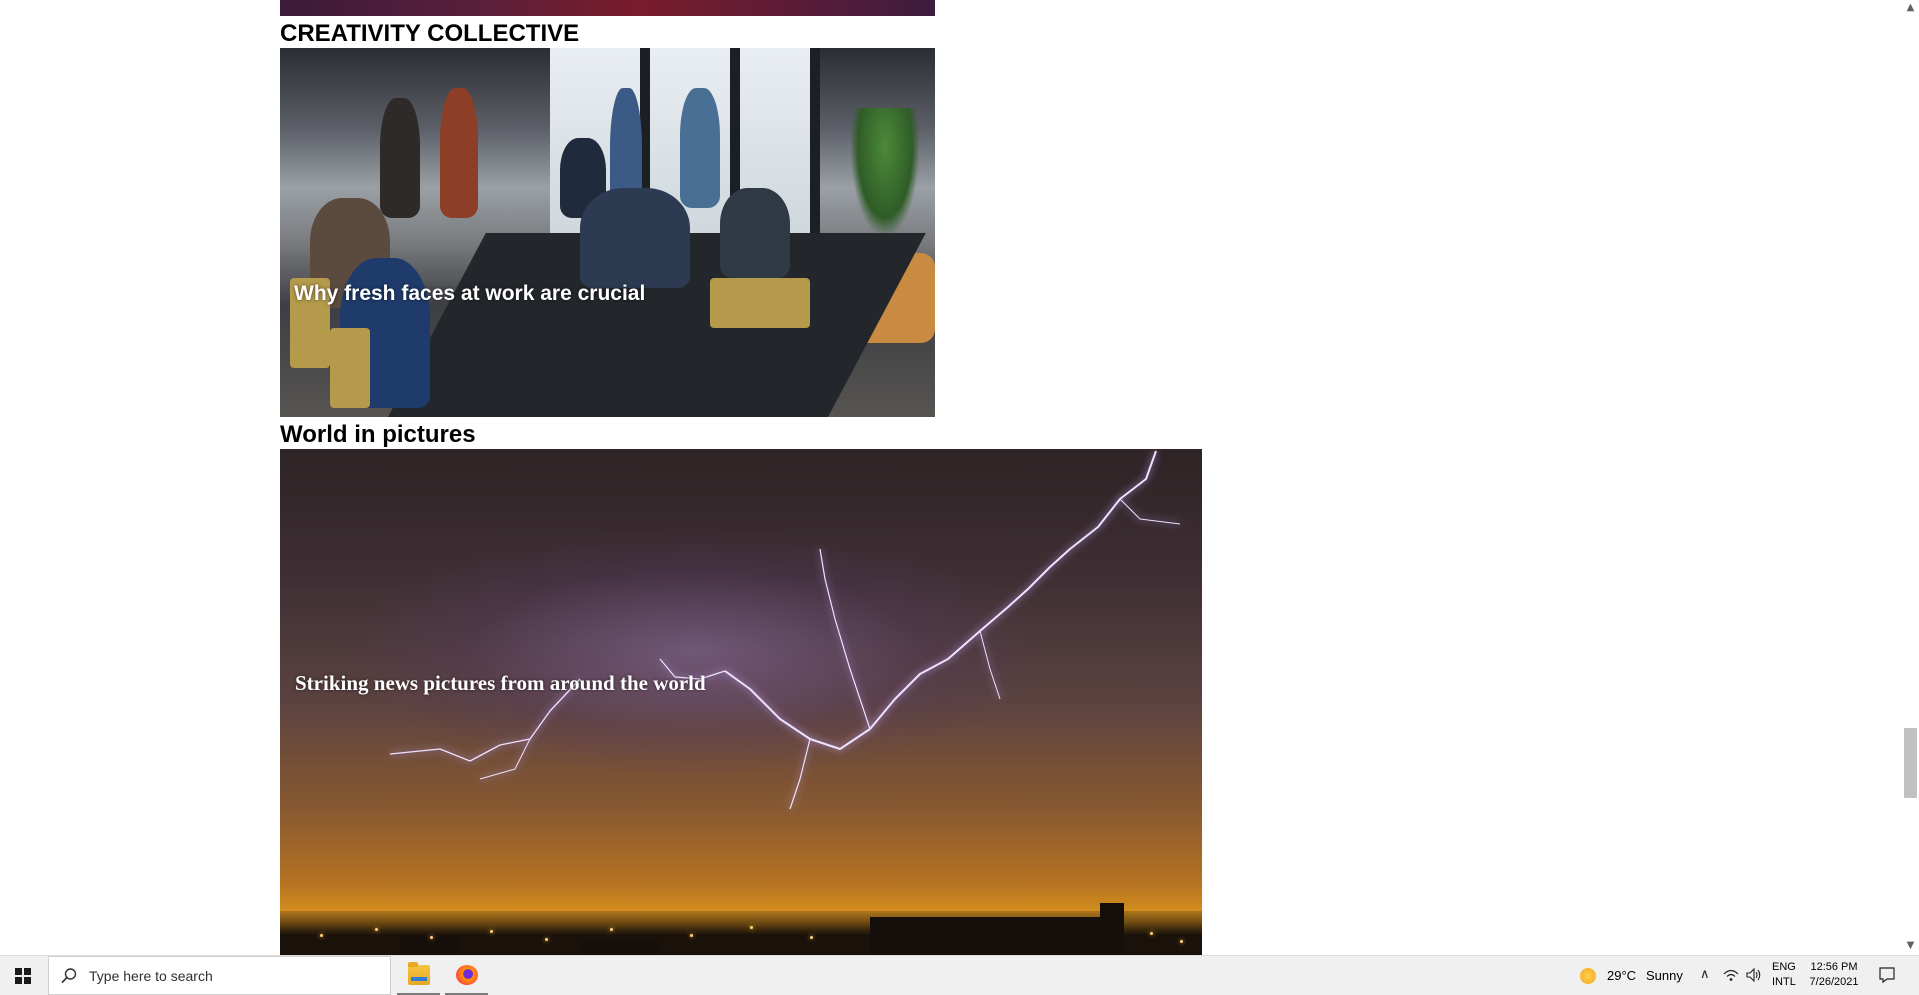 The height and width of the screenshot is (995, 1919). I want to click on taskbar-file-explorer, so click(418, 975).